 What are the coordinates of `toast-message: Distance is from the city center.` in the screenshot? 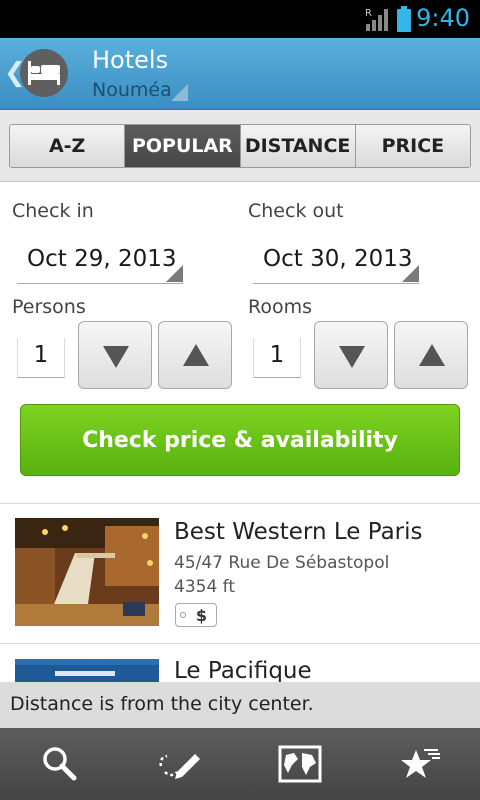 It's located at (240, 705).